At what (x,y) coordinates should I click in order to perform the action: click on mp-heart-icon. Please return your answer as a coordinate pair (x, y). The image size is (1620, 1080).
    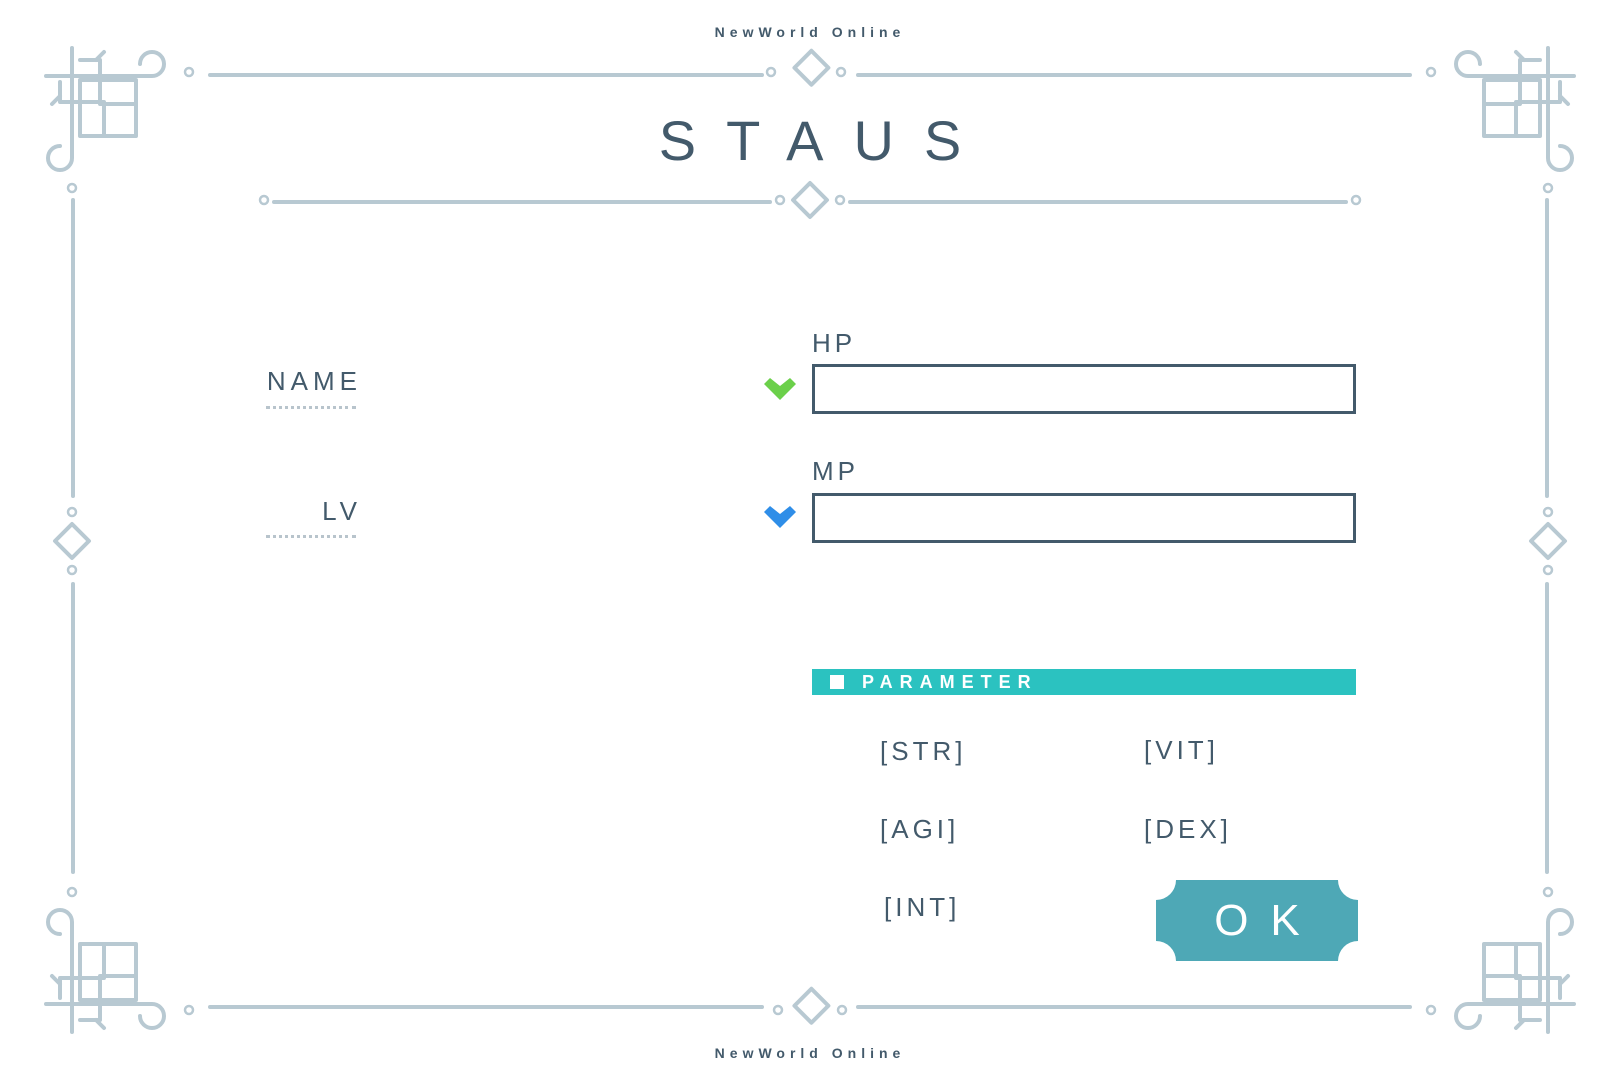
    Looking at the image, I should click on (780, 517).